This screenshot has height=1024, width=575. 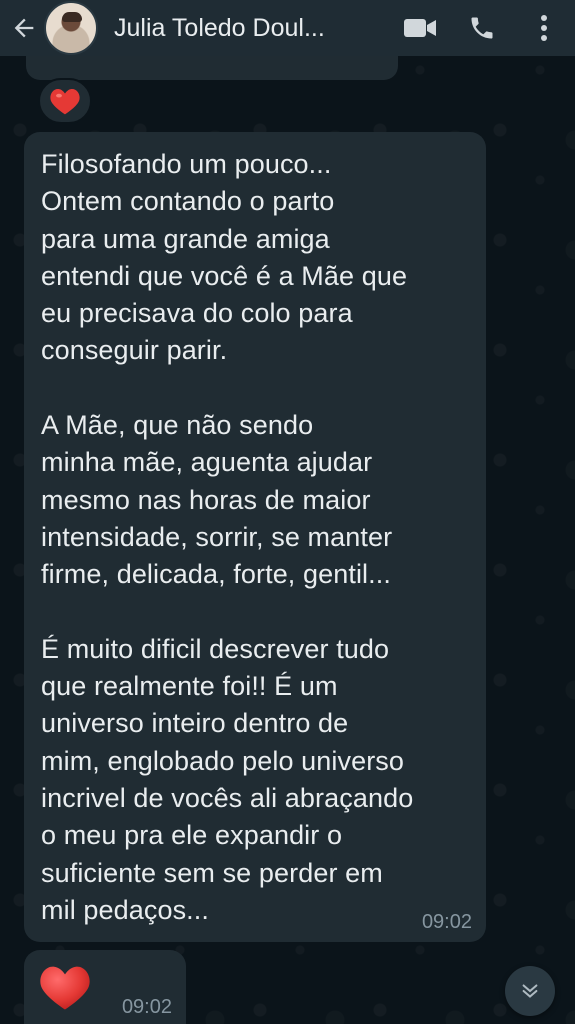 I want to click on heart-emoji-icon, so click(x=65, y=988).